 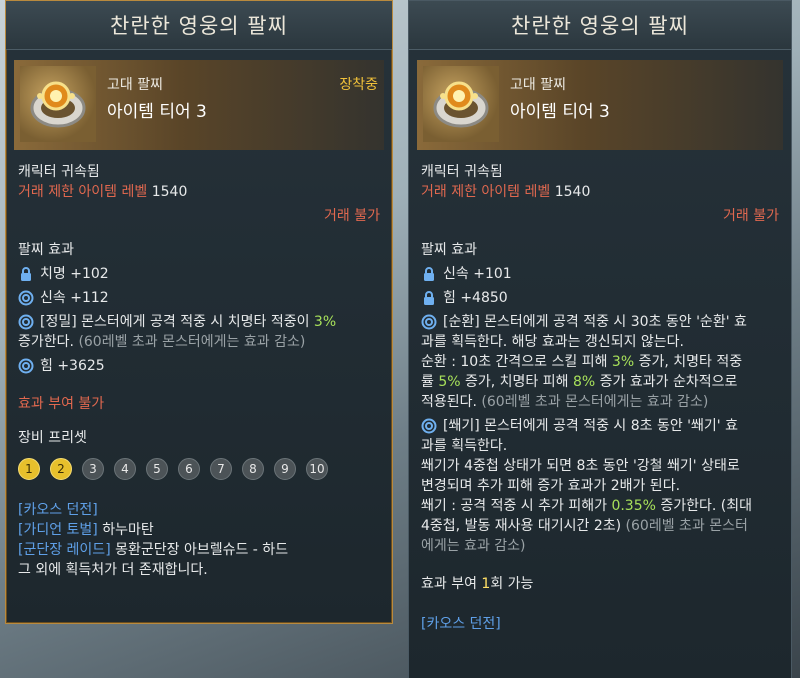 I want to click on item-header: 고대 팔찌 아이템 티어 3 장착중, so click(x=199, y=105).